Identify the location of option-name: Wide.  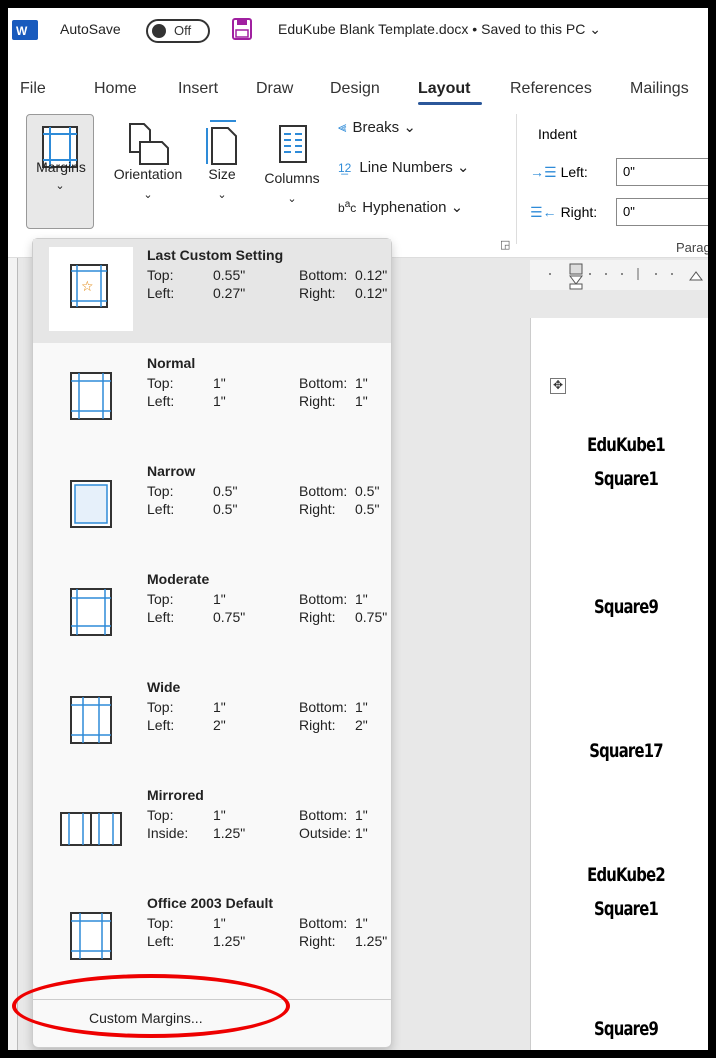
(164, 687).